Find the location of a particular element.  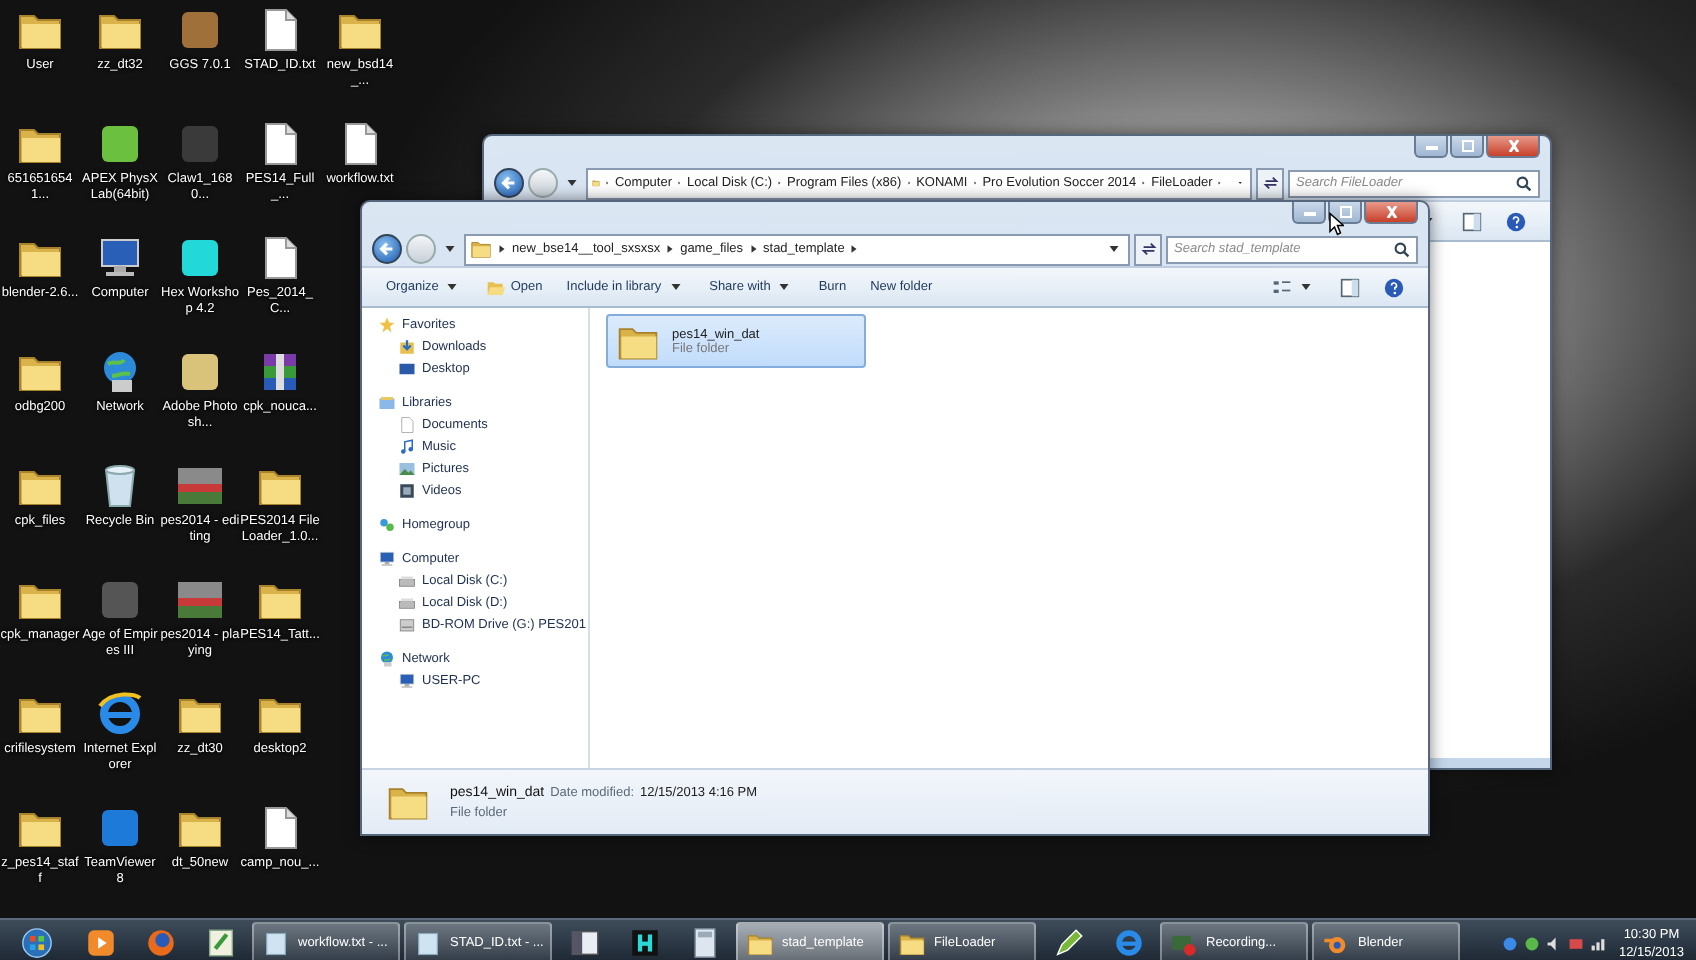

library-icon is located at coordinates (387, 403).